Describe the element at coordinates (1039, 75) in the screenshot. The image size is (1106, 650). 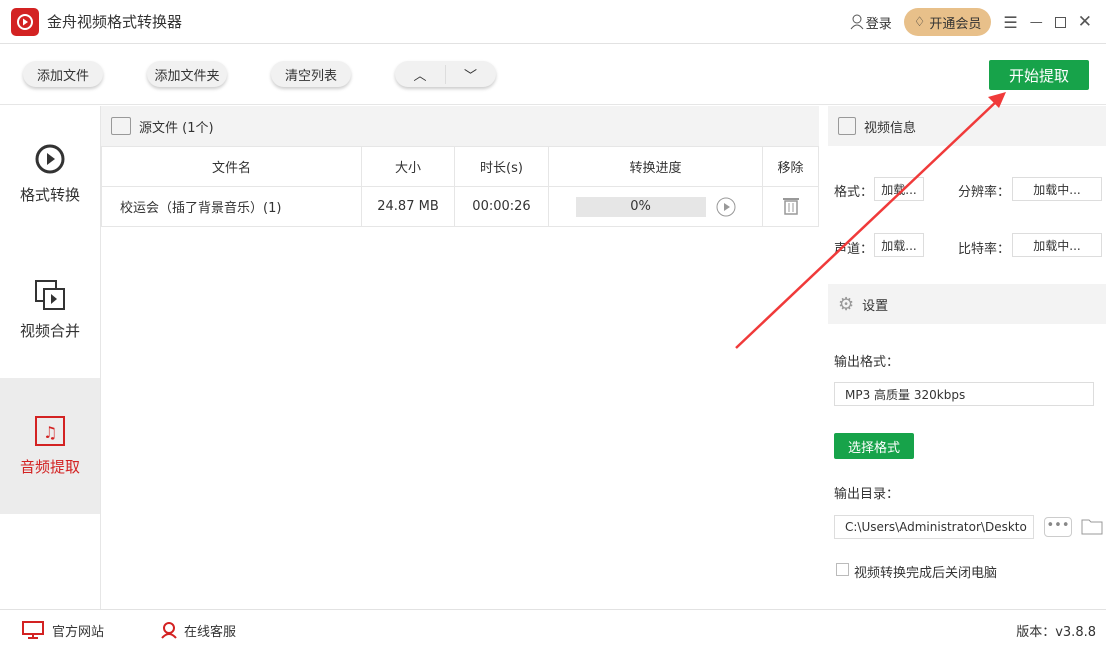
I see `start-extract-button: 开始提取` at that location.